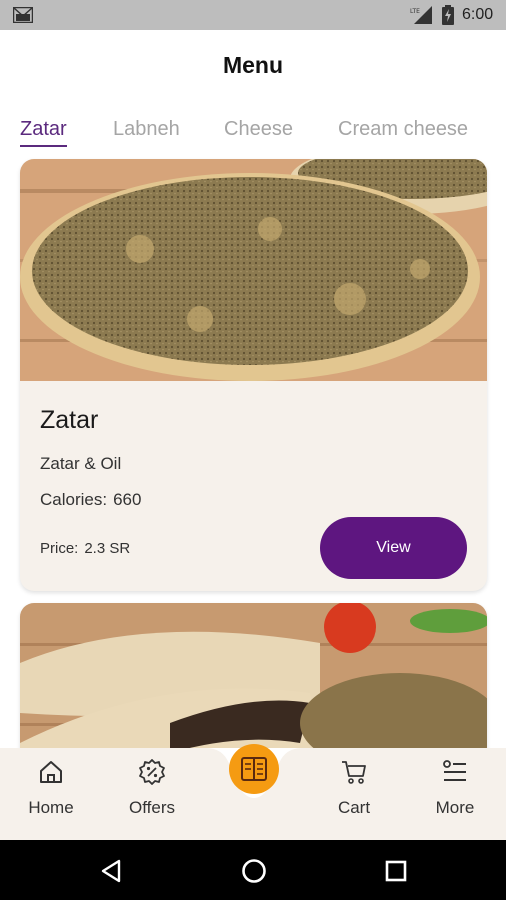 The width and height of the screenshot is (506, 900). I want to click on back-icon, so click(111, 871).